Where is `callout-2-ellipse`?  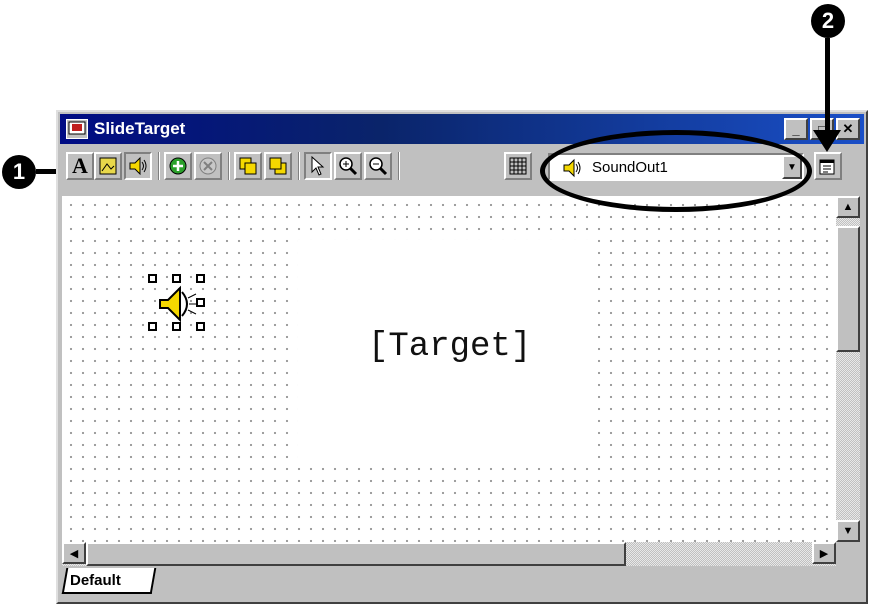 callout-2-ellipse is located at coordinates (676, 171).